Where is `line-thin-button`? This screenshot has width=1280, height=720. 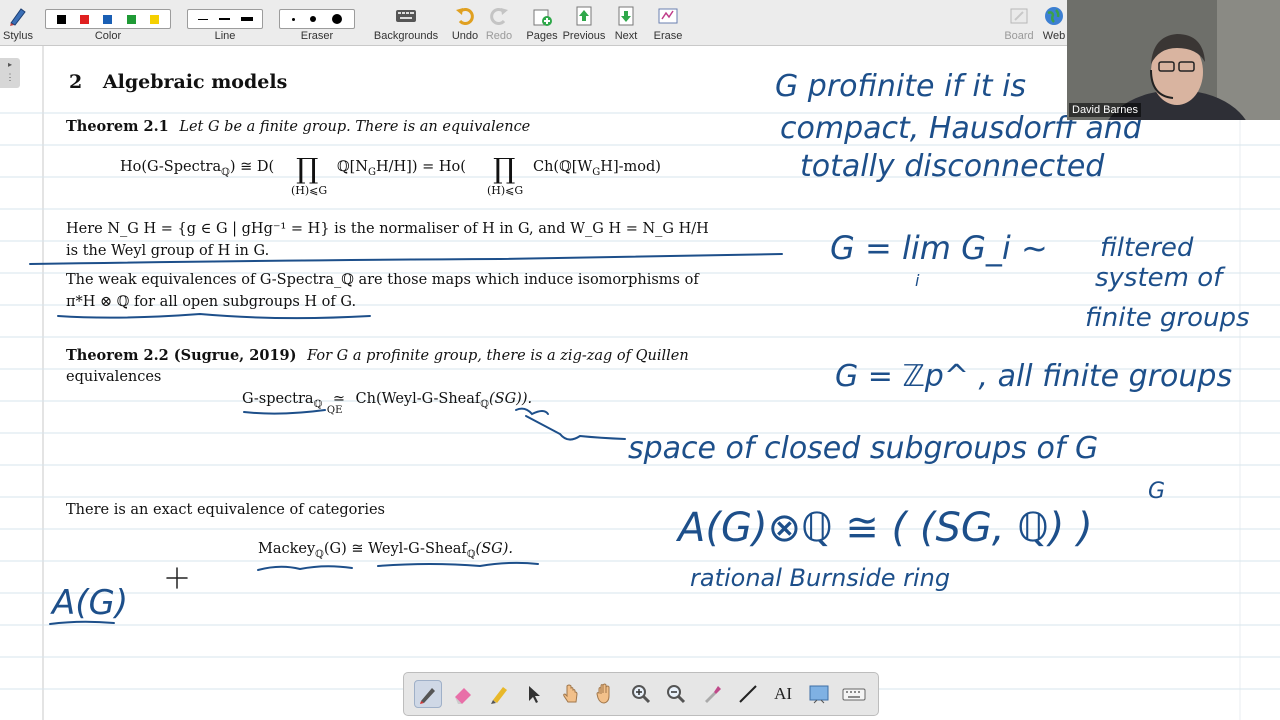 line-thin-button is located at coordinates (202, 19).